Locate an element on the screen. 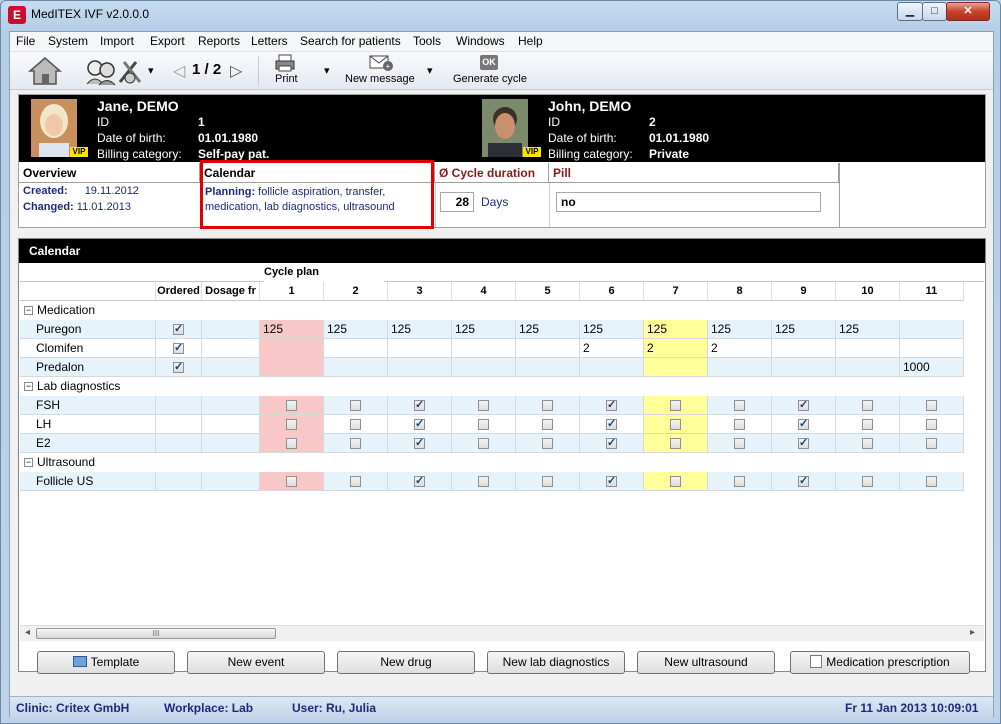 The width and height of the screenshot is (1001, 724). menu-help: Help is located at coordinates (530, 41).